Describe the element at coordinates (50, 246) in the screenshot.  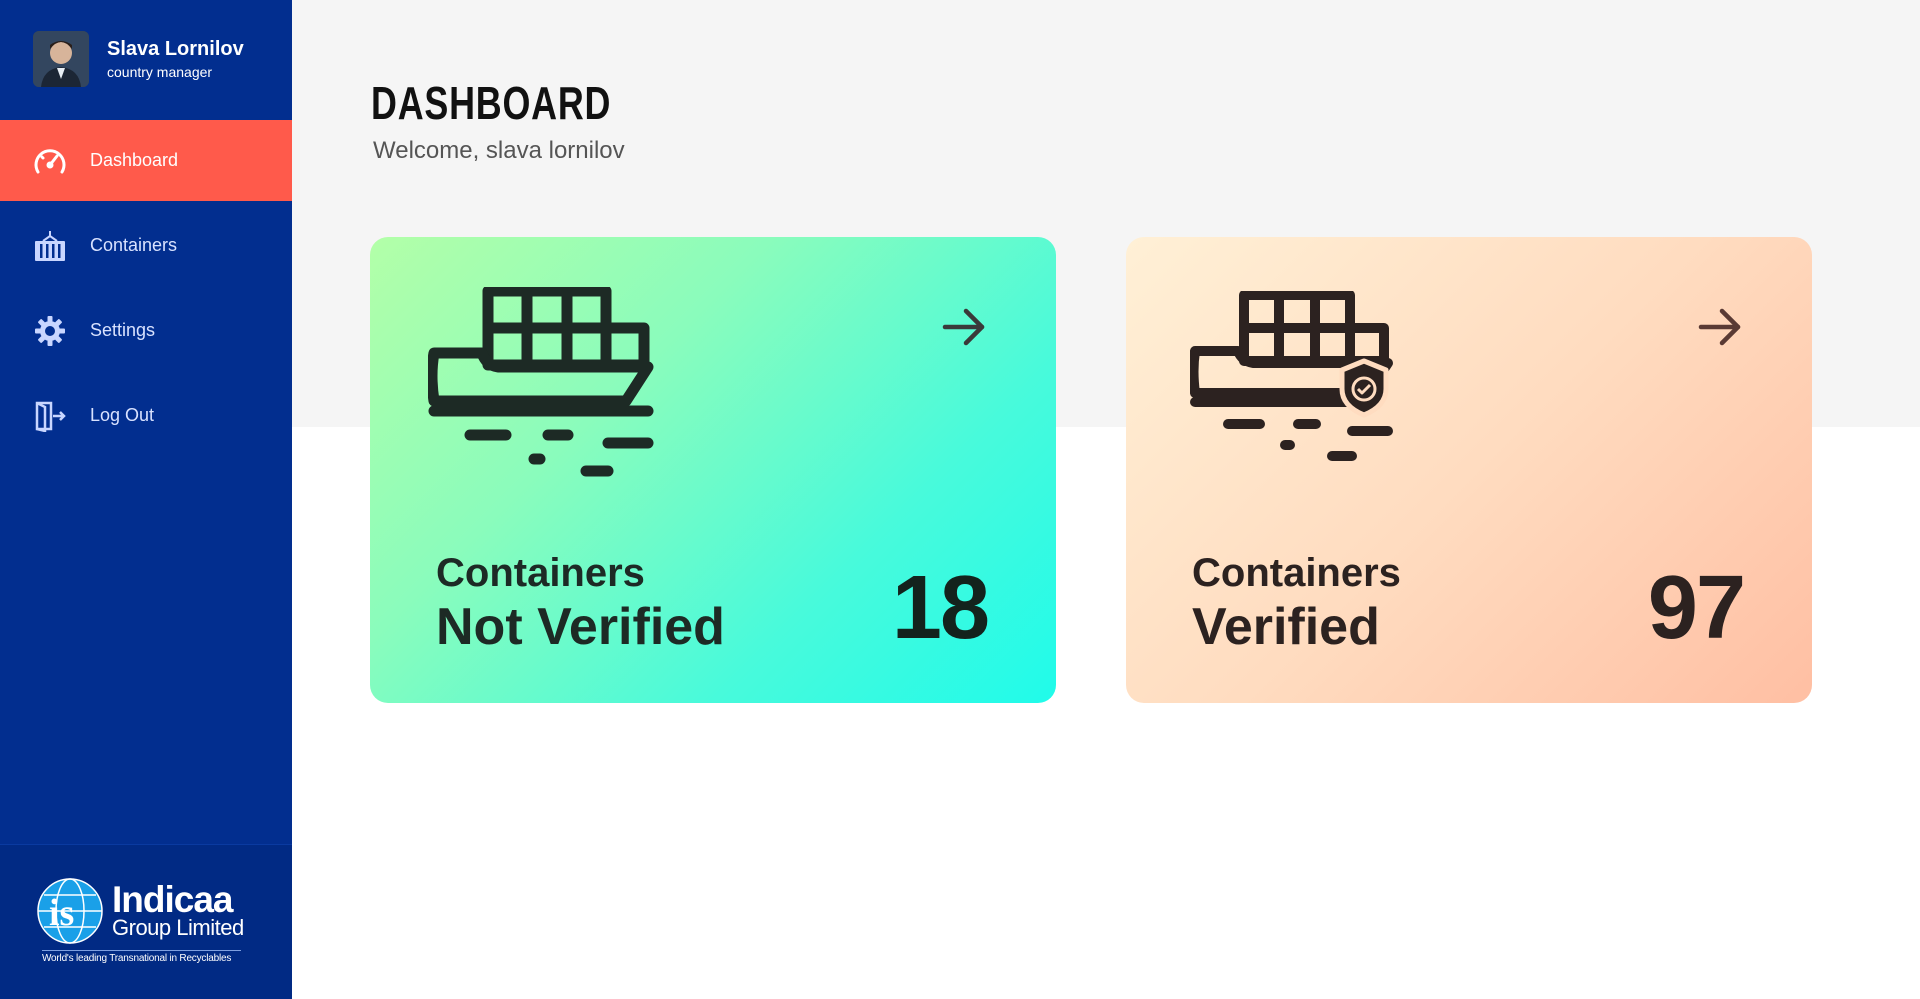
I see `container-icon` at that location.